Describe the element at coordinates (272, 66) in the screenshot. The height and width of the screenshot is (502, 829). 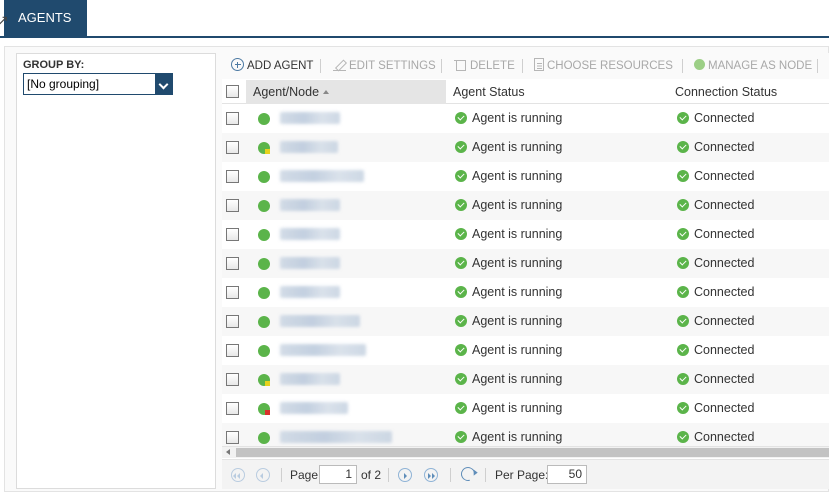
I see `add-agent-button: ADD AGENT` at that location.